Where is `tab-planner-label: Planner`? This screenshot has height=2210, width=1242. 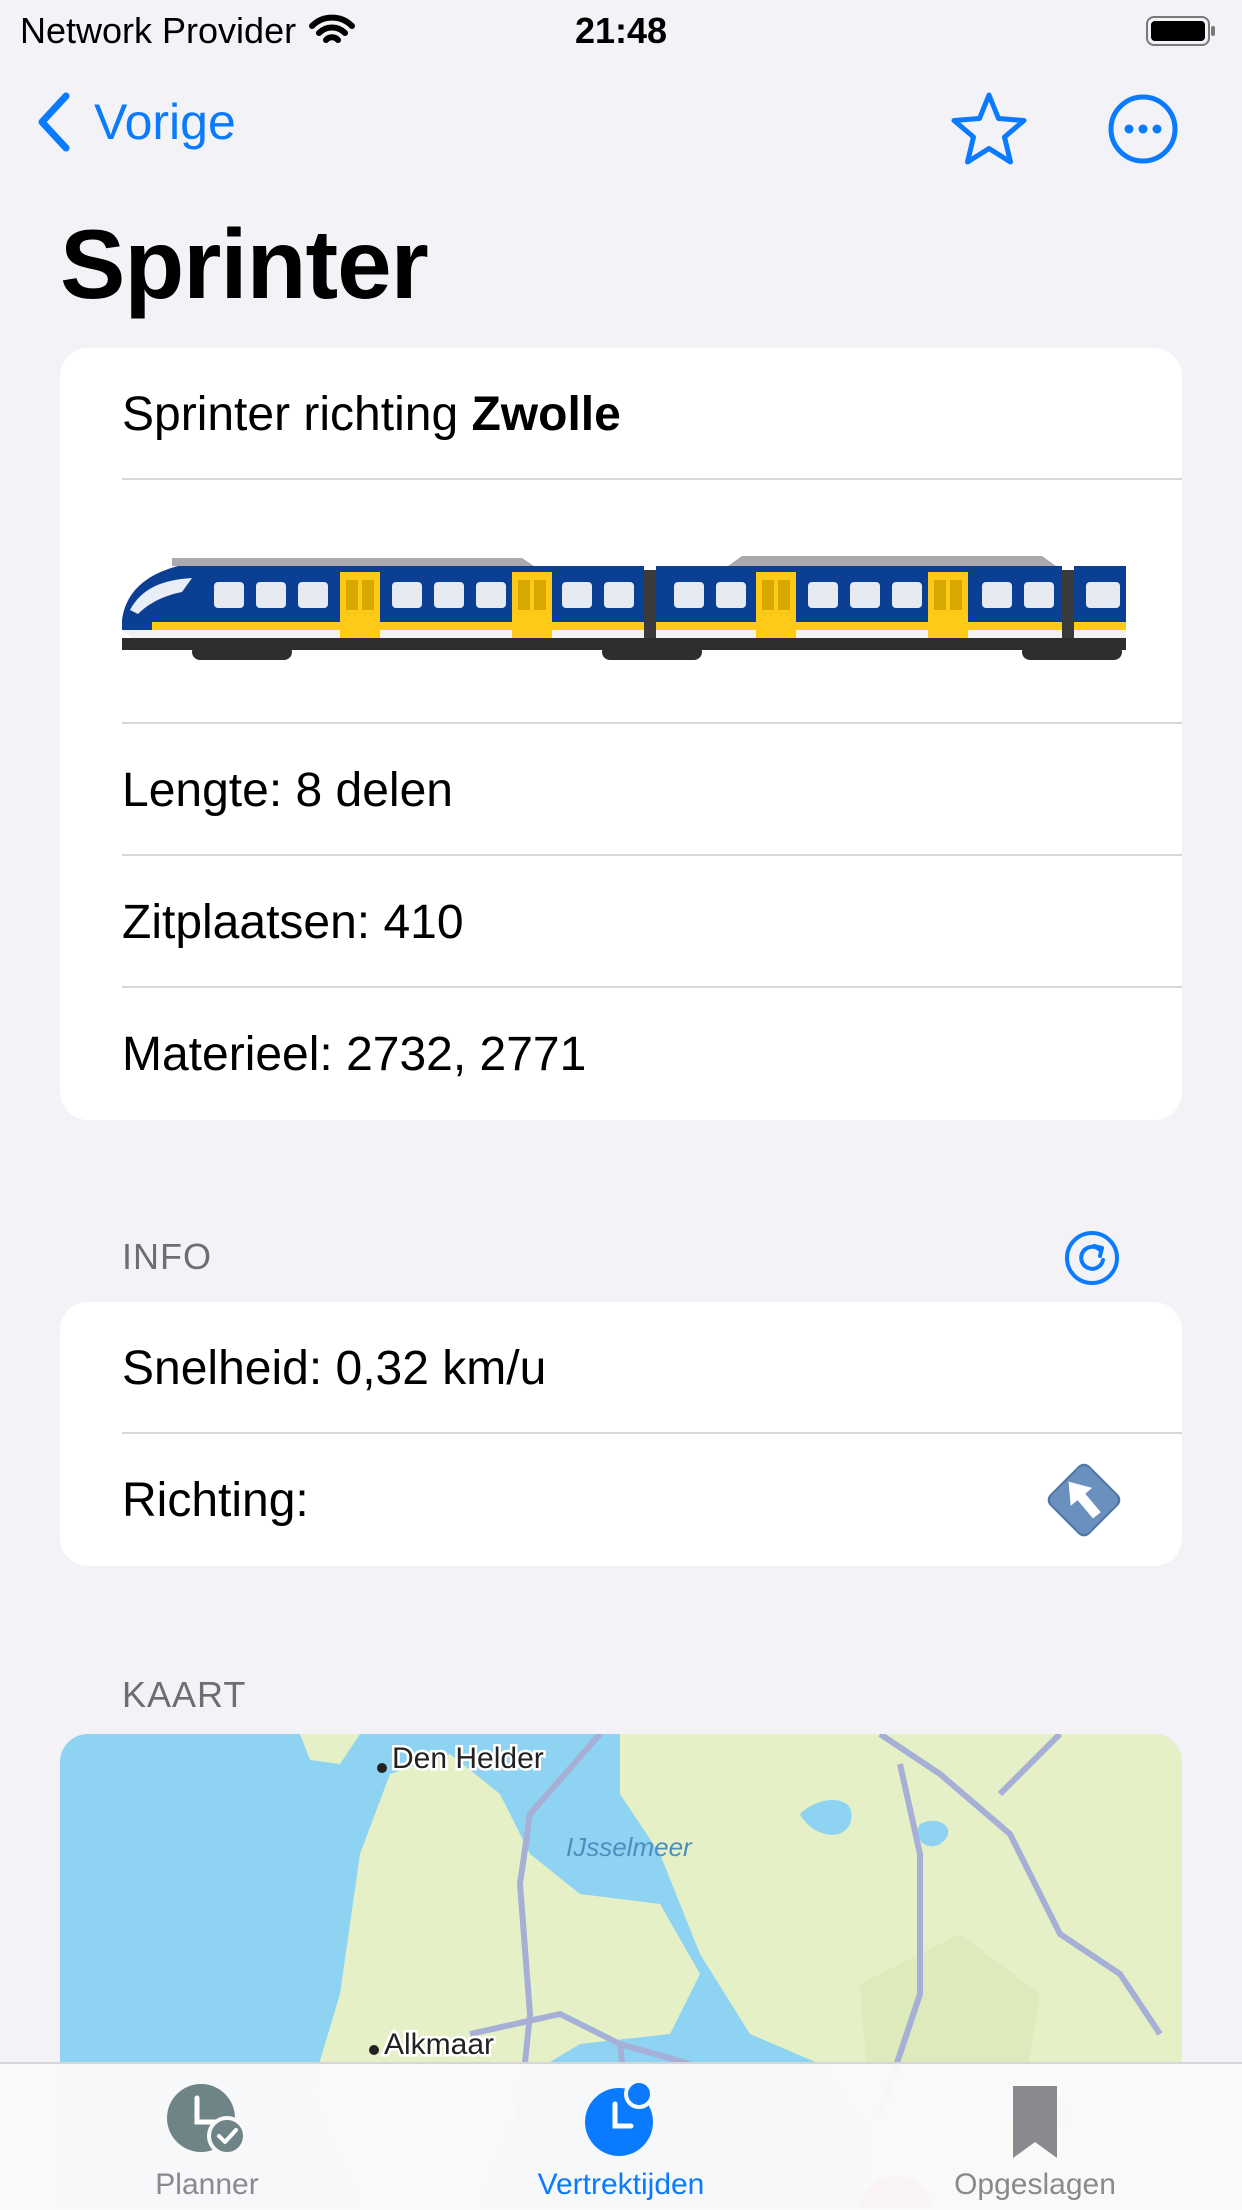 tab-planner-label: Planner is located at coordinates (207, 2184).